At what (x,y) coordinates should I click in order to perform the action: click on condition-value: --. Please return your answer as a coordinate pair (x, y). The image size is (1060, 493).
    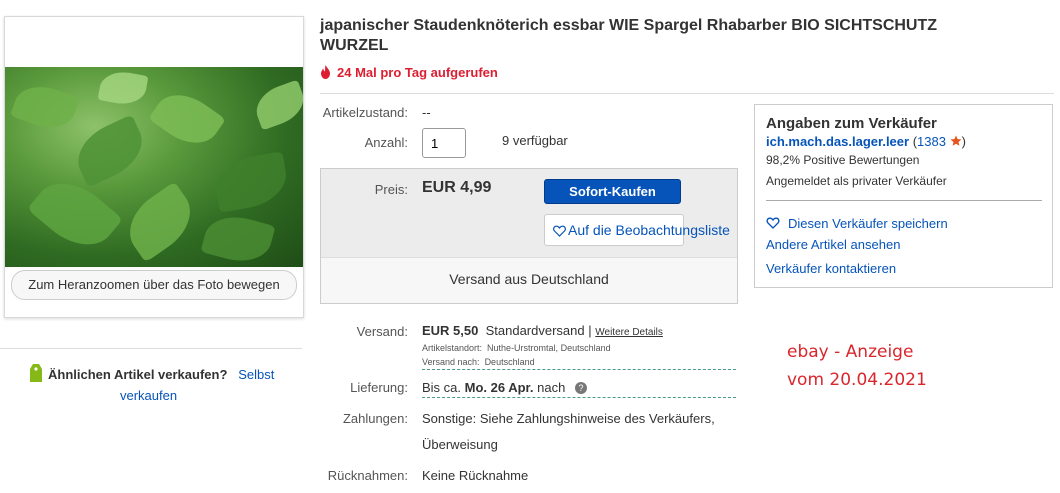
    Looking at the image, I should click on (426, 112).